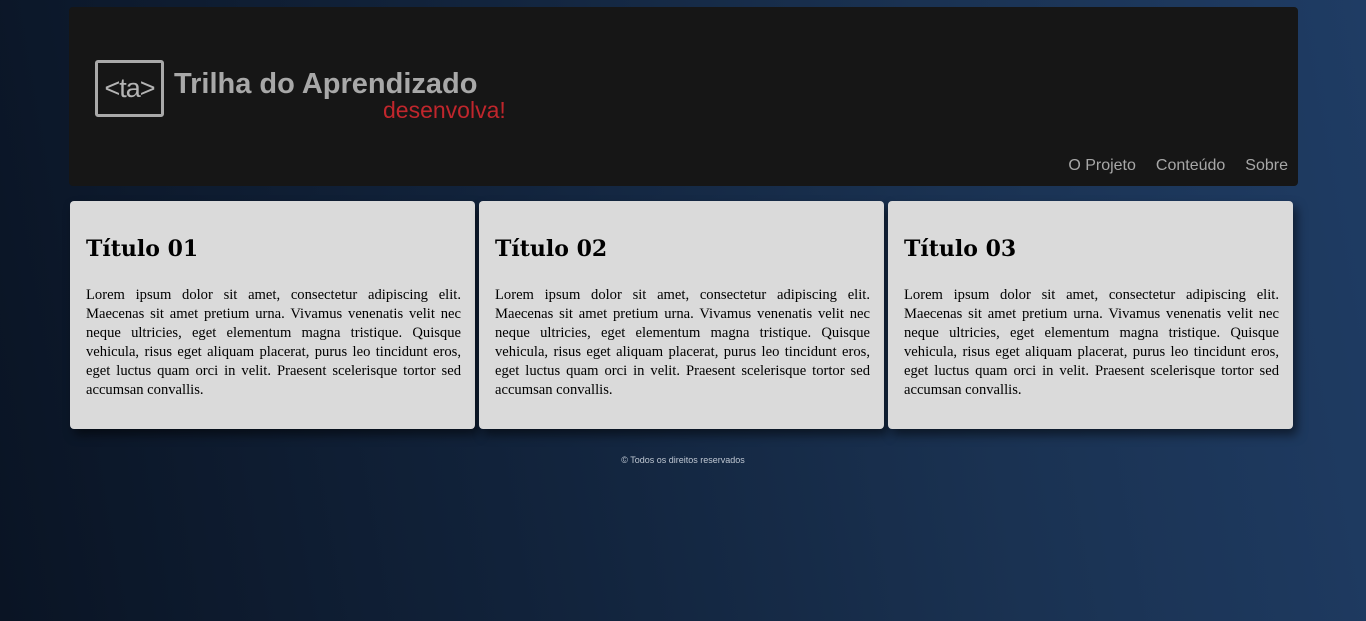 The height and width of the screenshot is (621, 1366). I want to click on logo-tagline: desenvolva!, so click(444, 110).